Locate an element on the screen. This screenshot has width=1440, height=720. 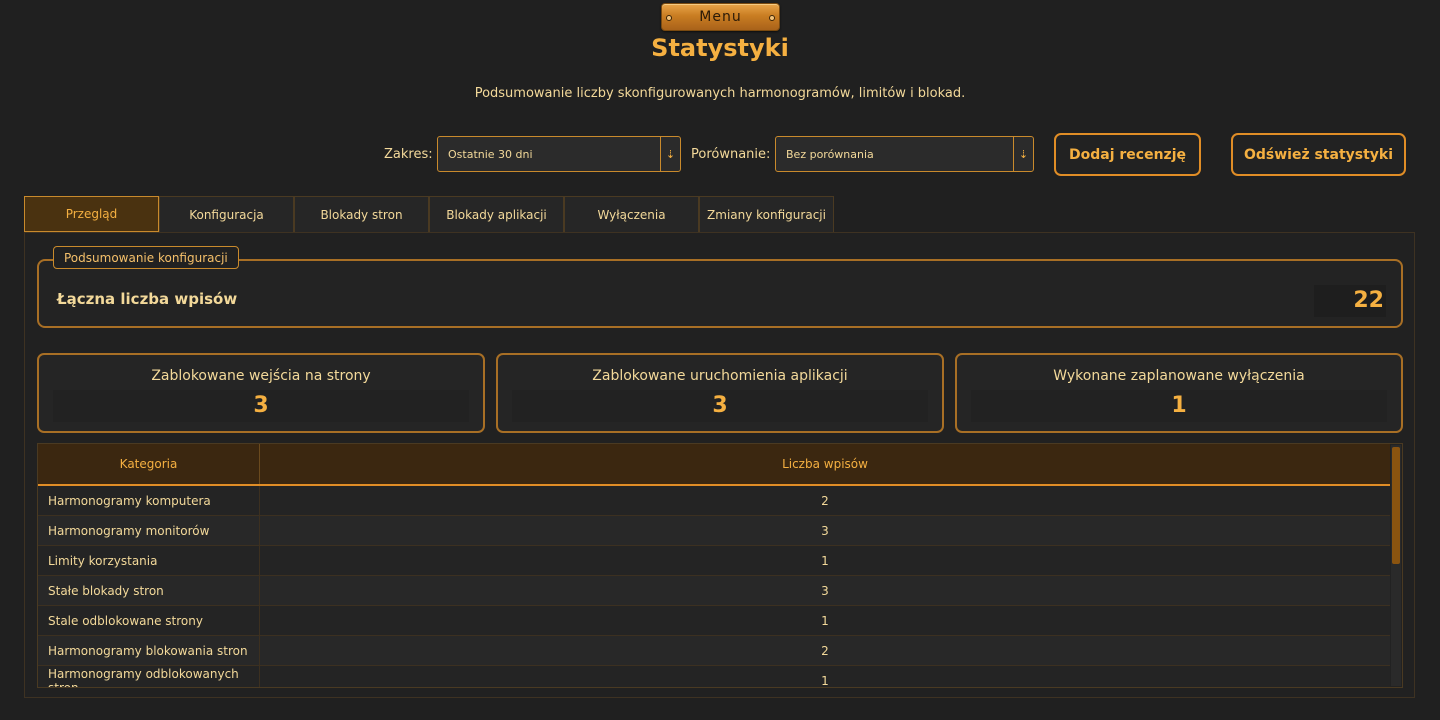
menu-button: Menu is located at coordinates (720, 17).